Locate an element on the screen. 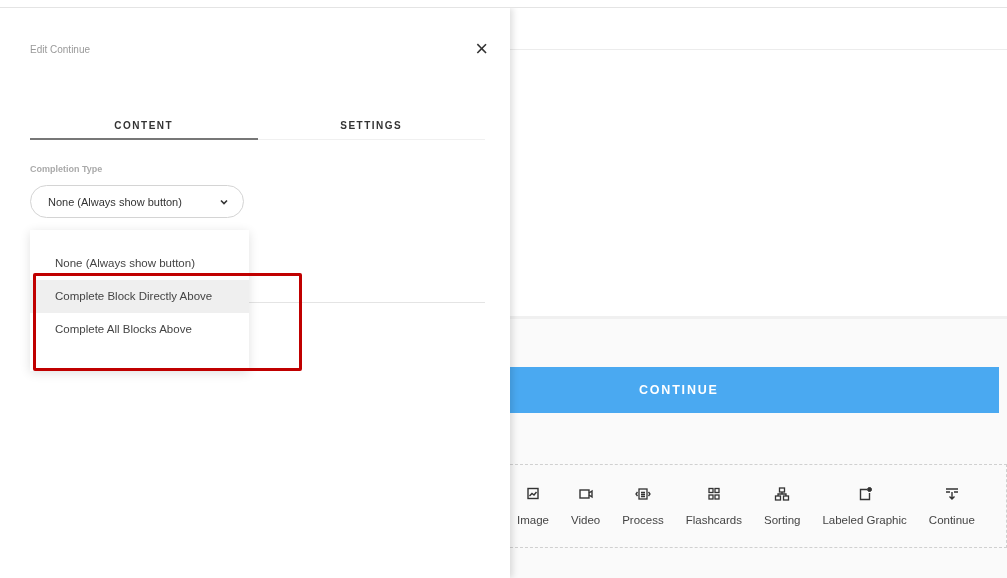 This screenshot has width=1007, height=578. video-camera-icon is located at coordinates (585, 493).